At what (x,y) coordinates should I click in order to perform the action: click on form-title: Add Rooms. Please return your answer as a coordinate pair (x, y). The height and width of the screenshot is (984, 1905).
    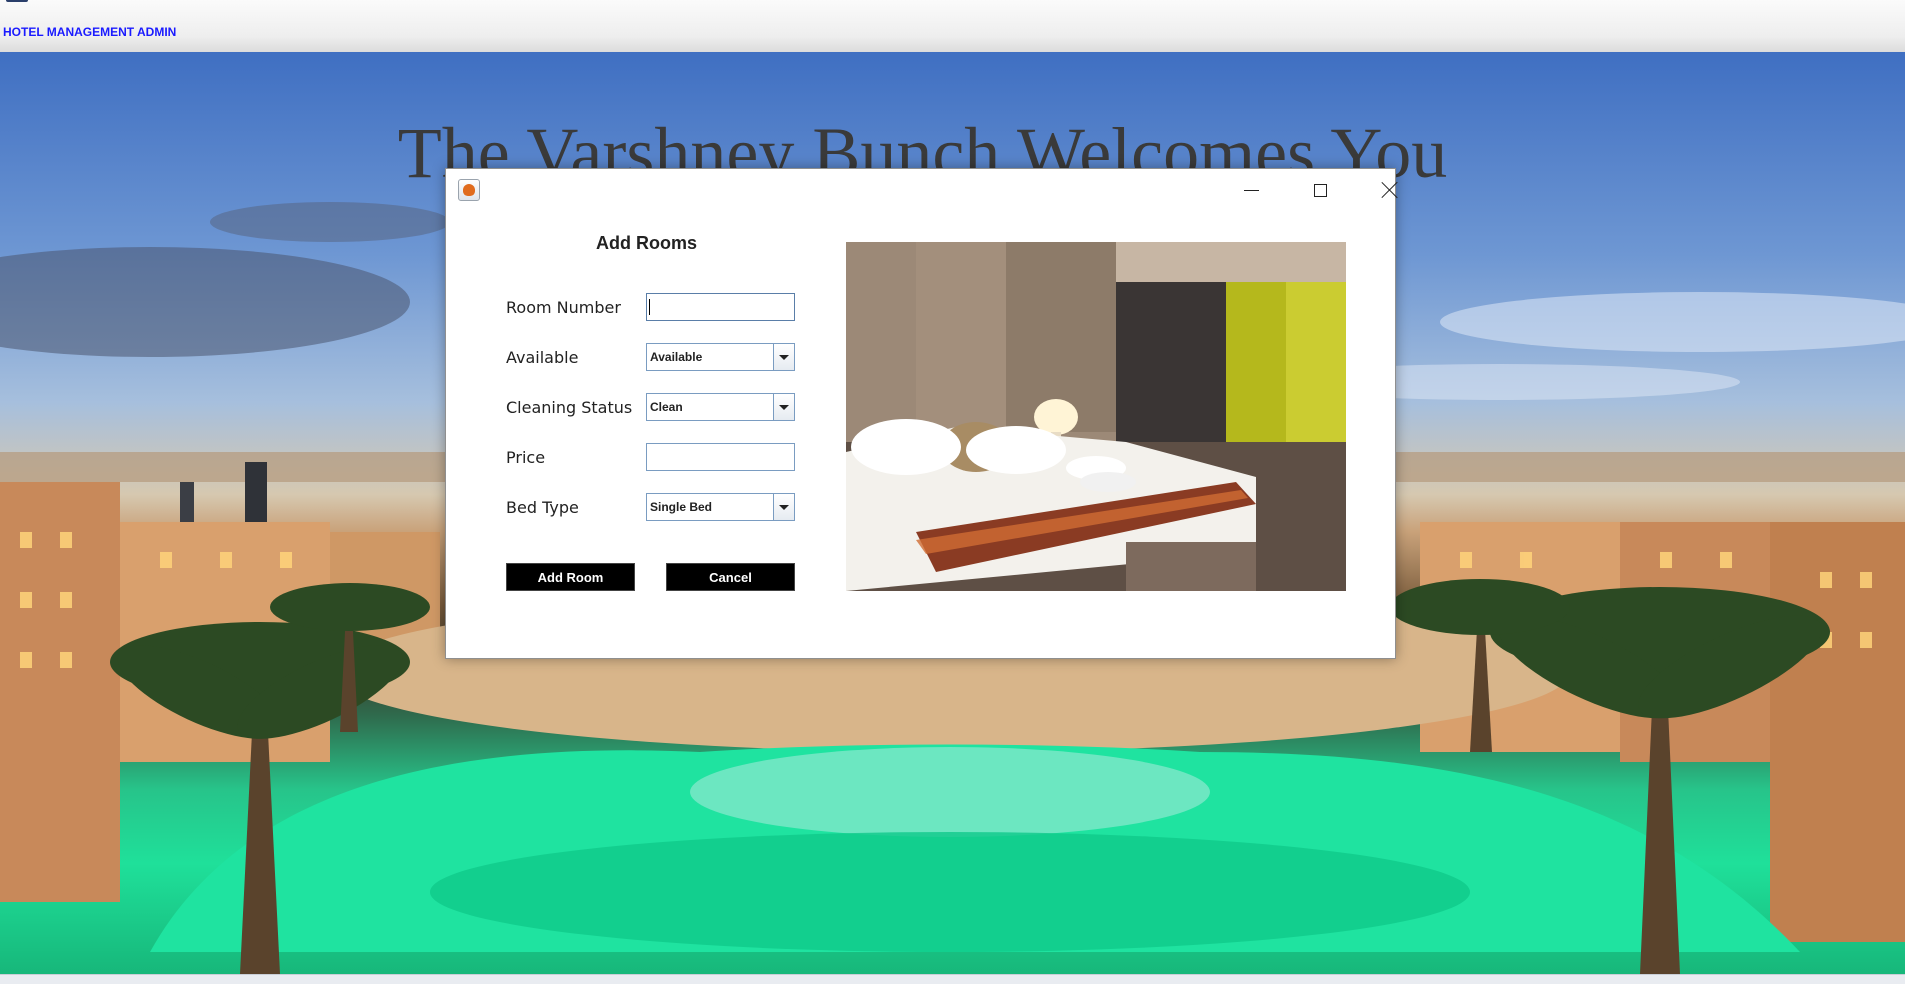
    Looking at the image, I should click on (646, 243).